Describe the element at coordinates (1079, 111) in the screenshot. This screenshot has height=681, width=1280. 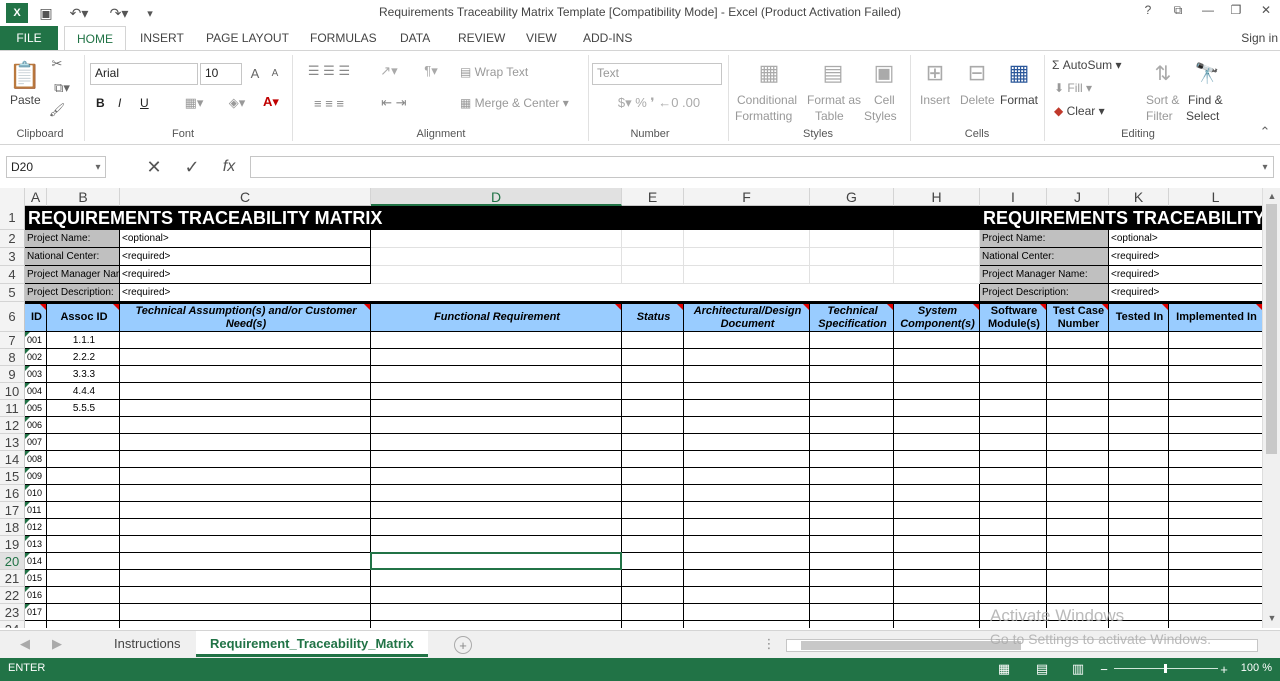
I see `clear-button: ◆ Clear ▾` at that location.